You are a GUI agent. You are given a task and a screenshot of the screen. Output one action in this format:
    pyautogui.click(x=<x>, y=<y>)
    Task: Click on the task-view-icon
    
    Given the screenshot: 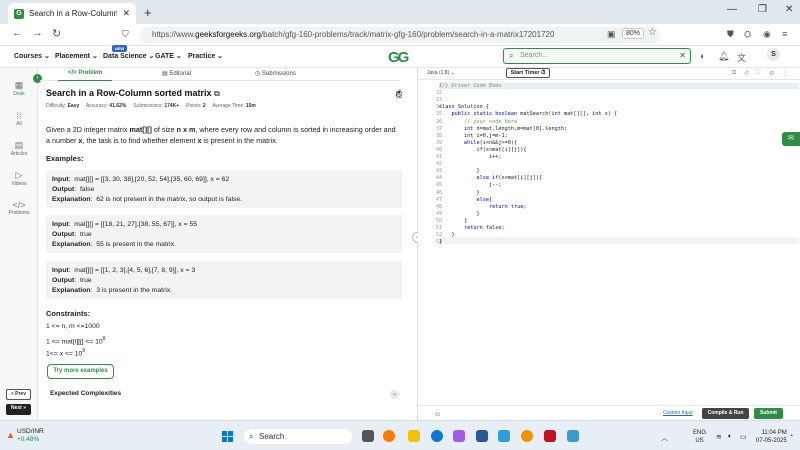 What is the action you would take?
    pyautogui.click(x=368, y=436)
    